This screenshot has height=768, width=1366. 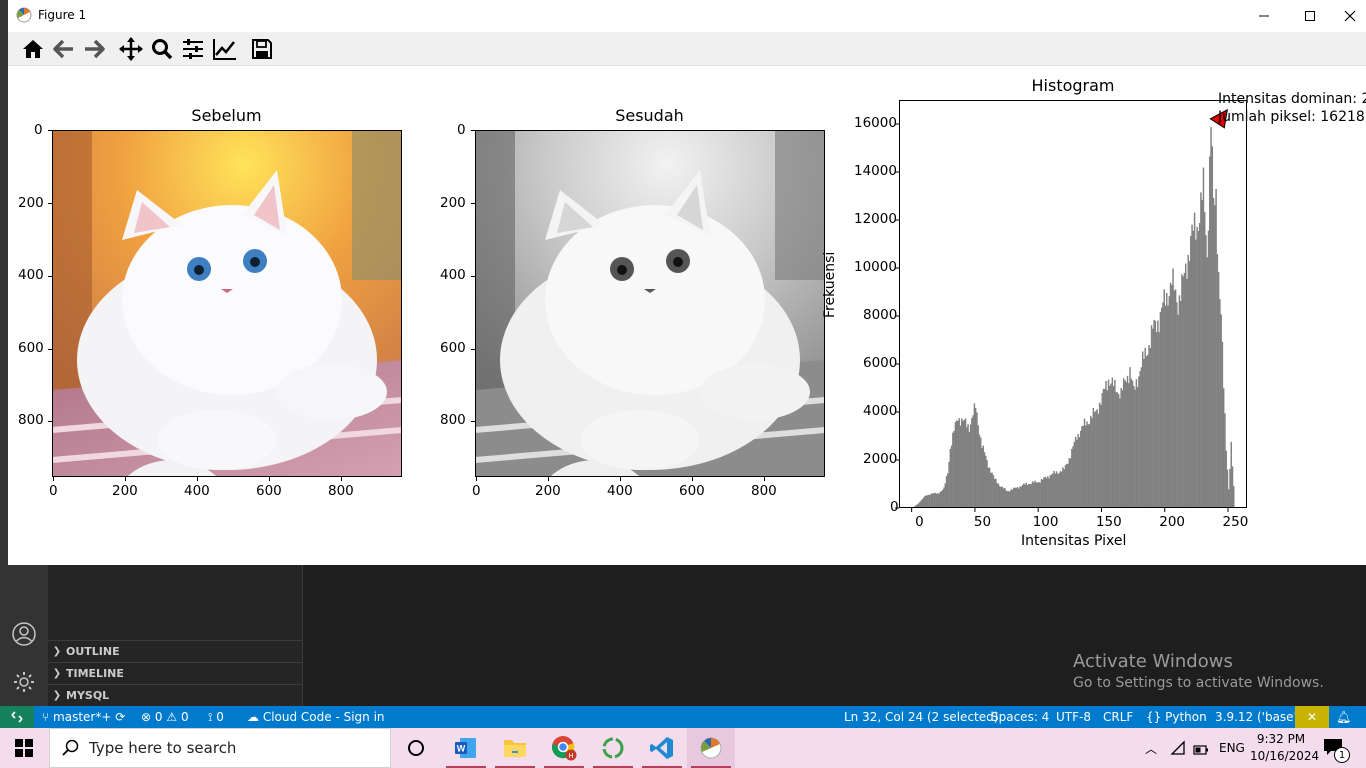 What do you see at coordinates (1176, 717) in the screenshot?
I see `language-mode: {} Python` at bounding box center [1176, 717].